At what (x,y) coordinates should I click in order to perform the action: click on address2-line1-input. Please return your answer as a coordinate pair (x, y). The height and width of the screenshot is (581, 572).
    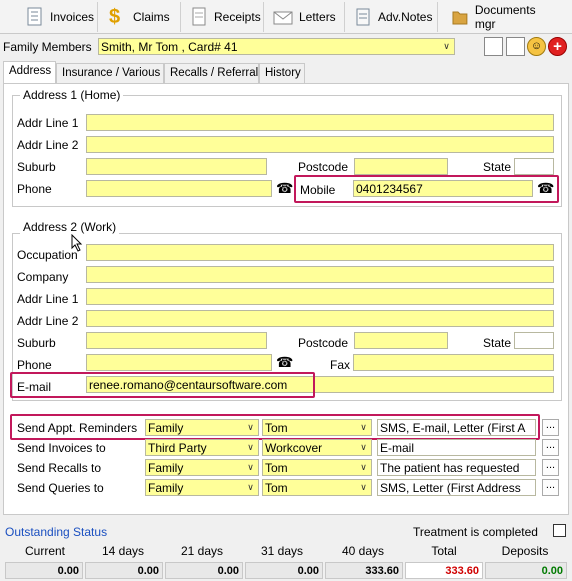
    Looking at the image, I should click on (320, 296).